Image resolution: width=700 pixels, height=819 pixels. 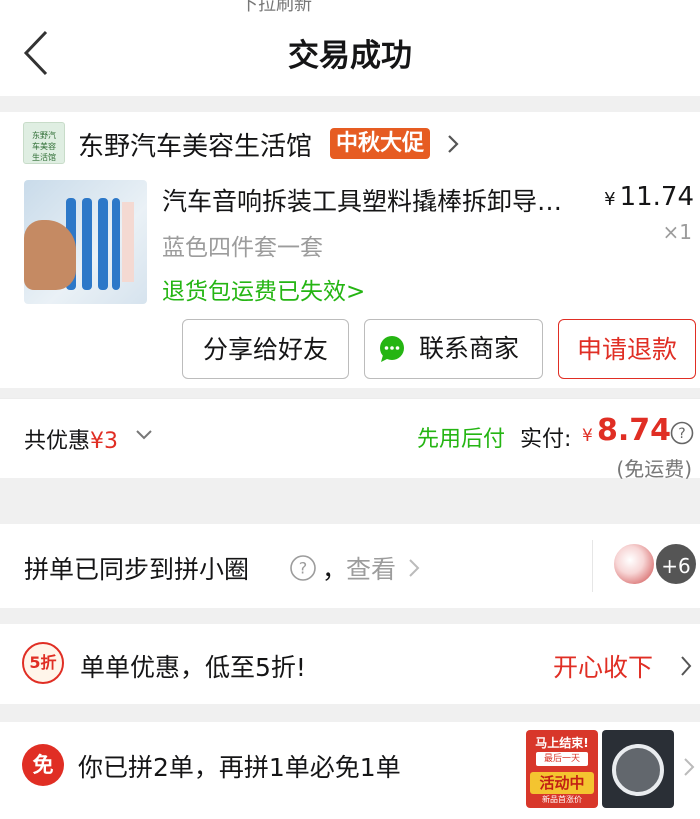 What do you see at coordinates (242, 248) in the screenshot?
I see `product-spec: 蓝色四件套一套` at bounding box center [242, 248].